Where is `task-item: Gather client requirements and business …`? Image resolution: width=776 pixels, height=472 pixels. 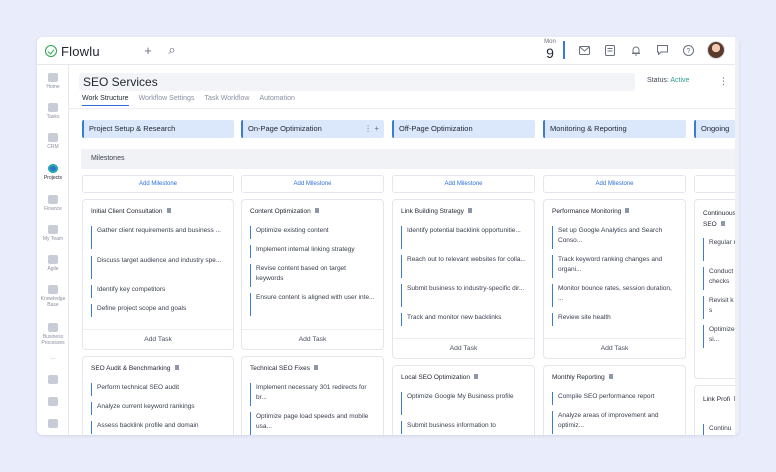
task-item: Gather client requirements and business … is located at coordinates (158, 237).